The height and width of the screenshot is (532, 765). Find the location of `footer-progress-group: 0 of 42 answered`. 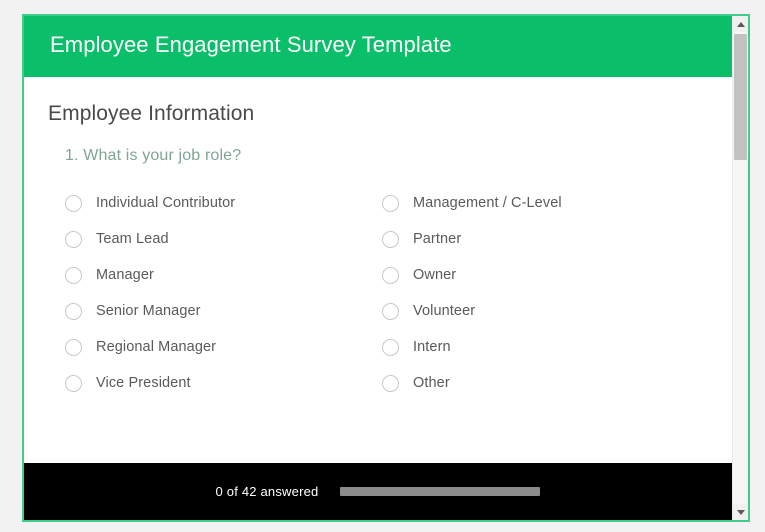

footer-progress-group: 0 of 42 answered is located at coordinates (378, 491).